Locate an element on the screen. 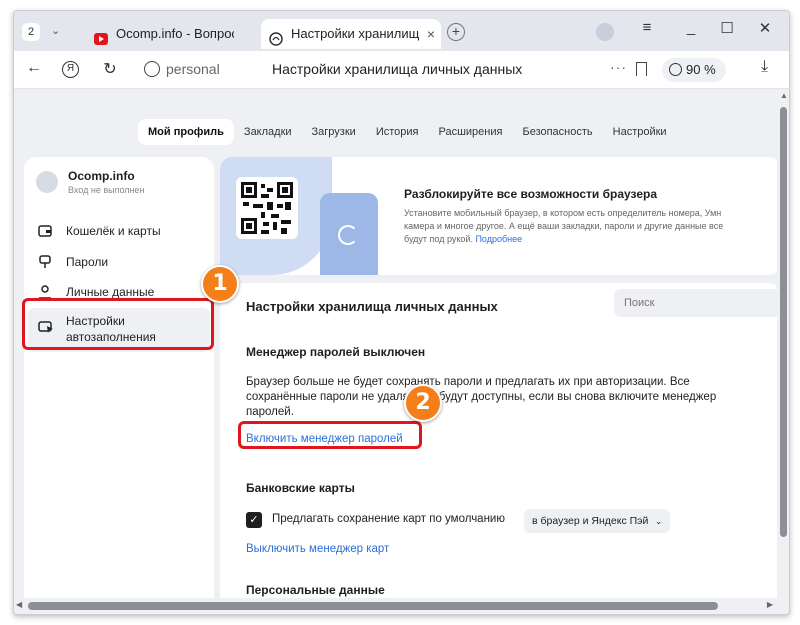 The image size is (800, 625). avatar is located at coordinates (47, 182).